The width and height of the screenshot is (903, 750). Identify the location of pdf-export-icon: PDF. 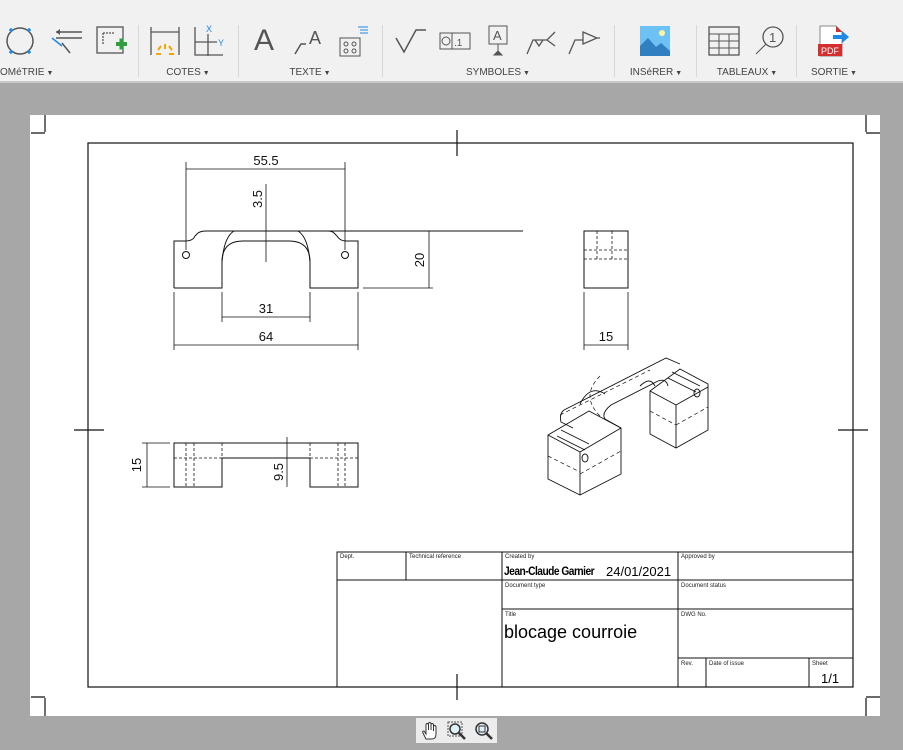
(833, 41).